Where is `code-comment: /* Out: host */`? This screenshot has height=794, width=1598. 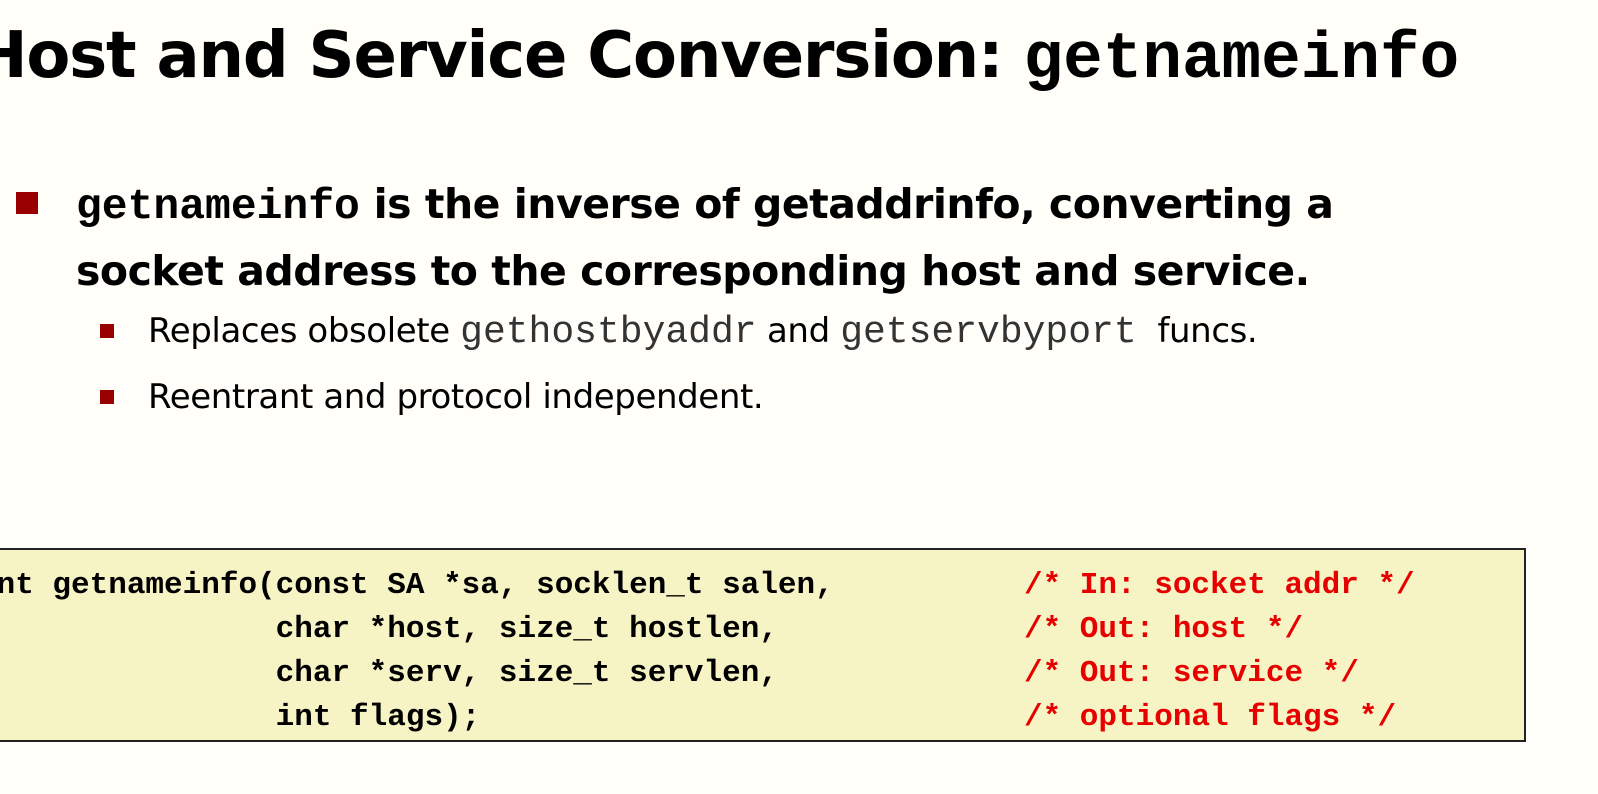 code-comment: /* Out: host */ is located at coordinates (1164, 629).